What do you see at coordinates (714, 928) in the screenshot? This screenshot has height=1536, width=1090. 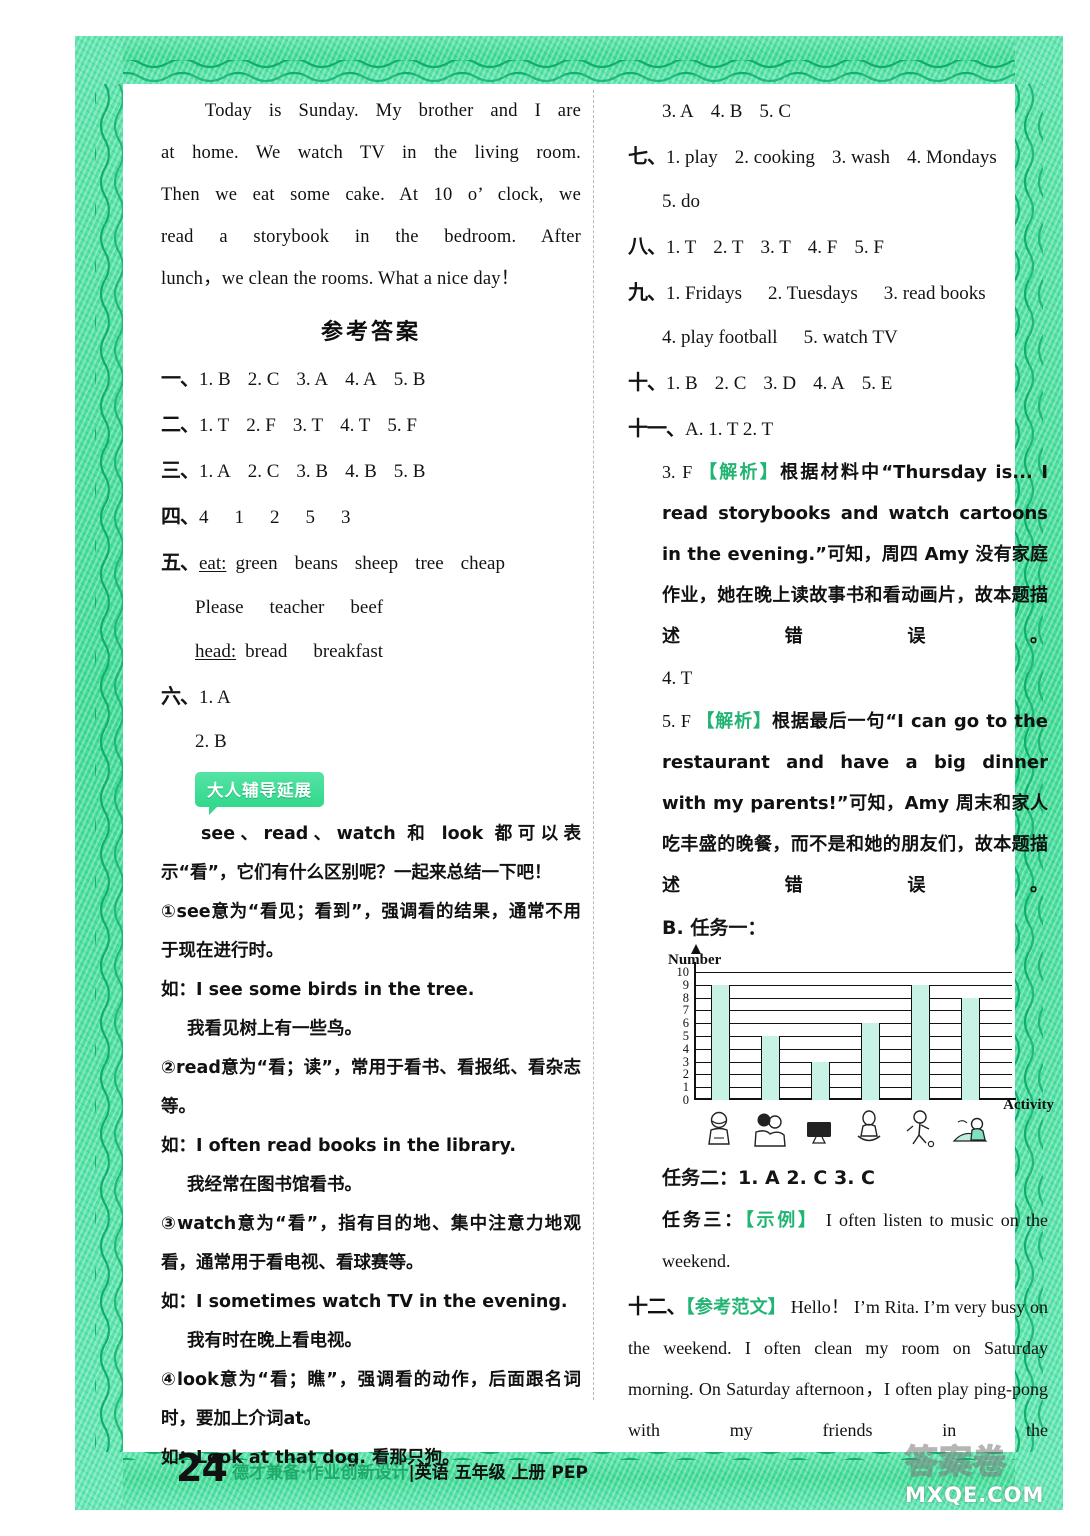 I see `task-label: B. 任务一：` at bounding box center [714, 928].